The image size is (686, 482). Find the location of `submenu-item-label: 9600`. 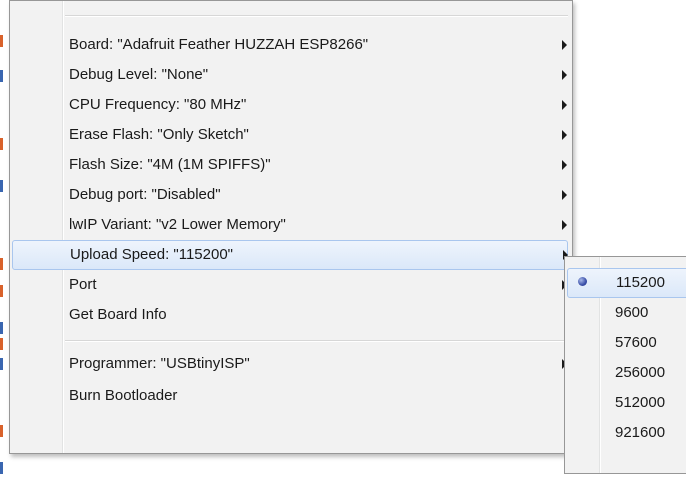

submenu-item-label: 9600 is located at coordinates (632, 312).